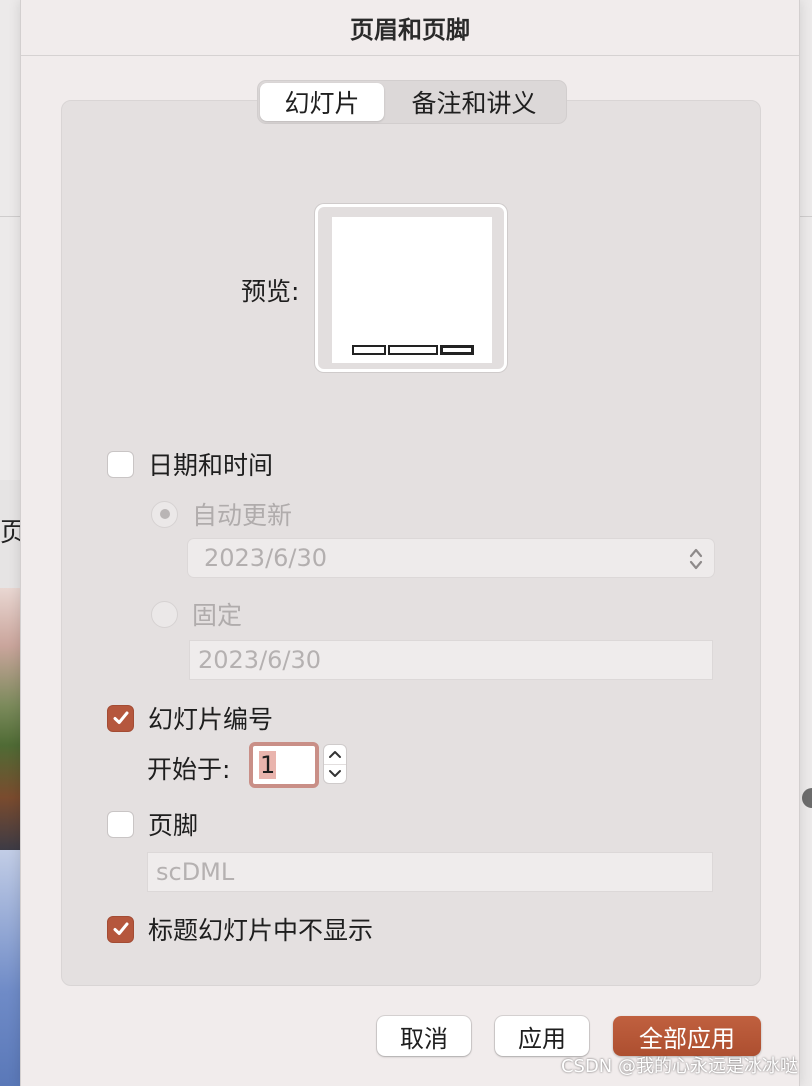 The height and width of the screenshot is (1086, 812). Describe the element at coordinates (270, 291) in the screenshot. I see `preview-label: 预览:` at that location.